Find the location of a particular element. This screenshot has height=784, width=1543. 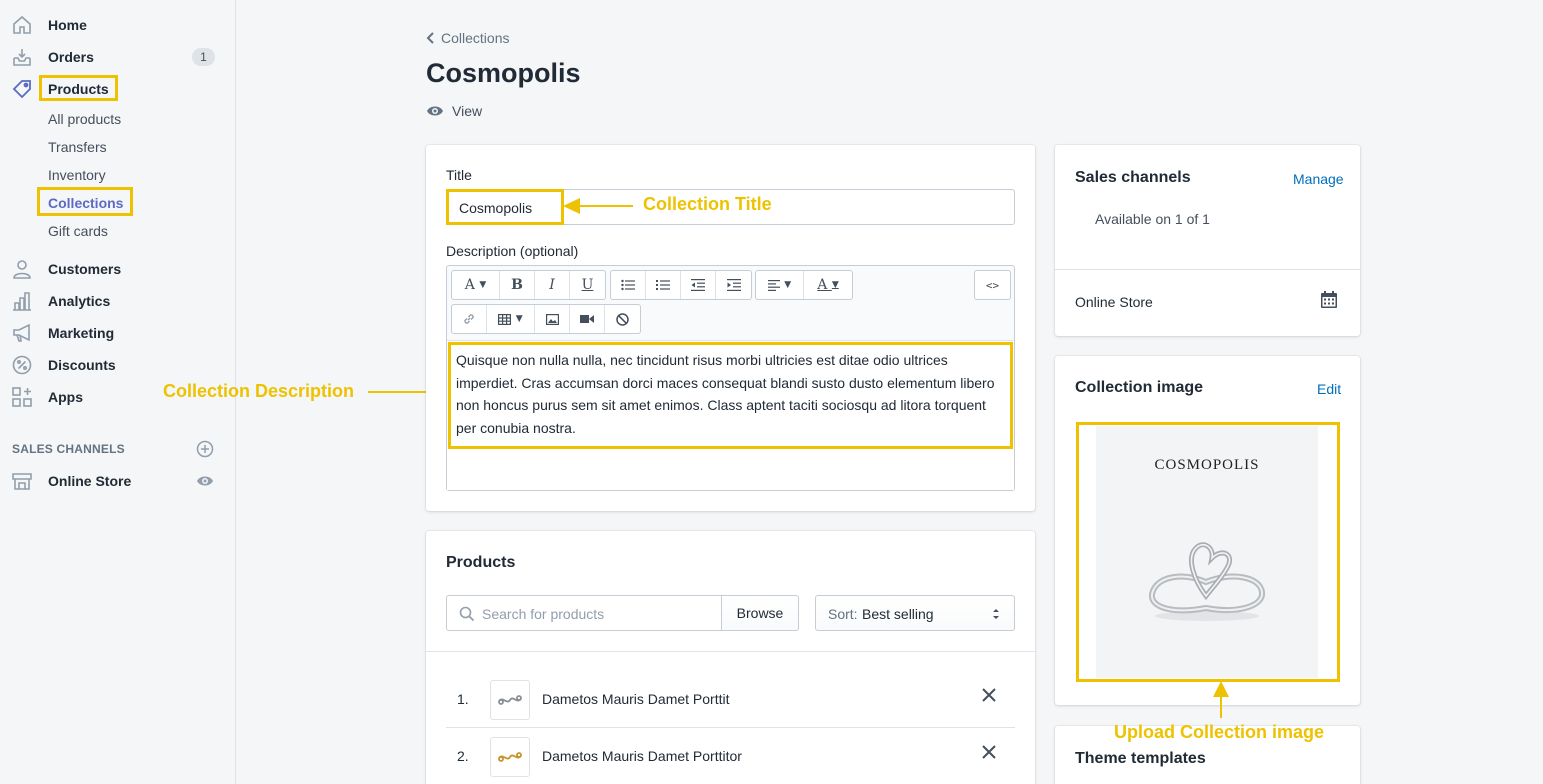

view-button: View is located at coordinates (454, 111).